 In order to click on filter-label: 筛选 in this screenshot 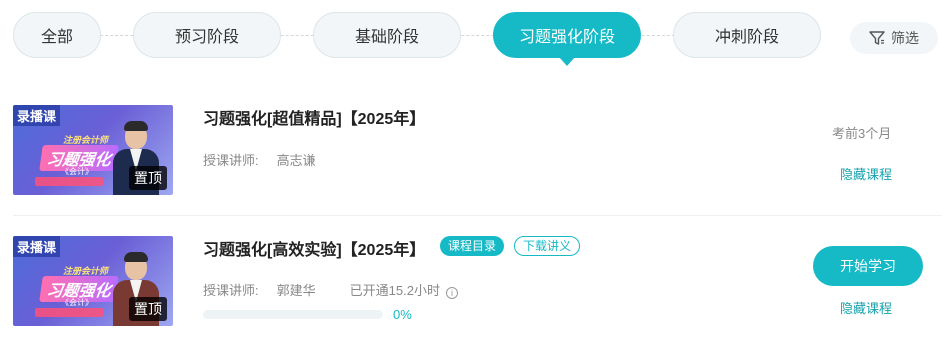, I will do `click(905, 38)`.